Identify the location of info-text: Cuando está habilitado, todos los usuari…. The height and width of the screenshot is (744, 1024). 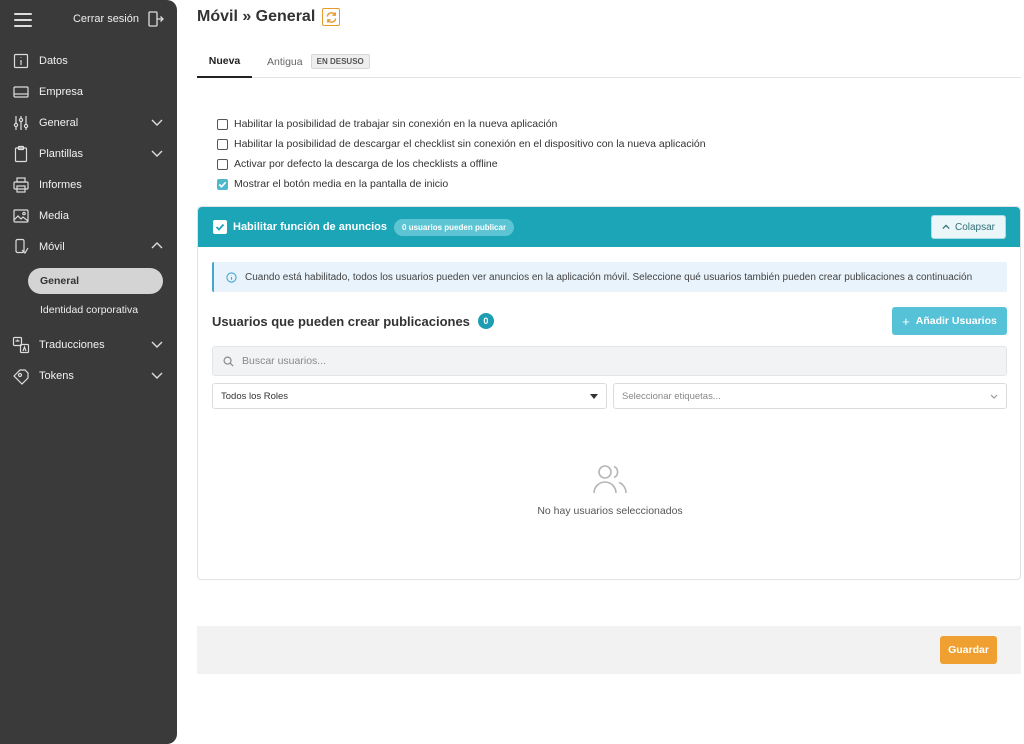
(609, 277).